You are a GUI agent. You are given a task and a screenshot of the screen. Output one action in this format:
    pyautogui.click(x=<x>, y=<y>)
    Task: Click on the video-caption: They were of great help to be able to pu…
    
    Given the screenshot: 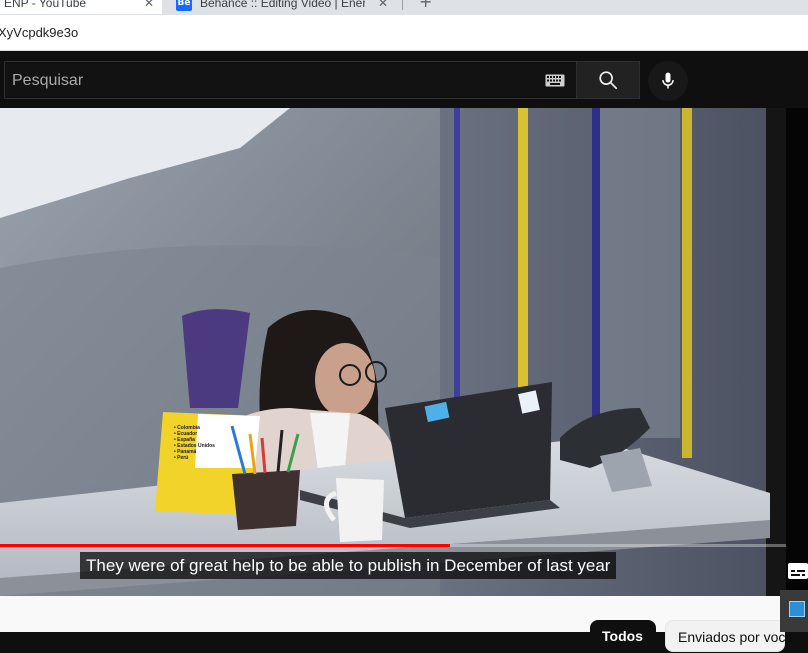 What is the action you would take?
    pyautogui.click(x=348, y=565)
    